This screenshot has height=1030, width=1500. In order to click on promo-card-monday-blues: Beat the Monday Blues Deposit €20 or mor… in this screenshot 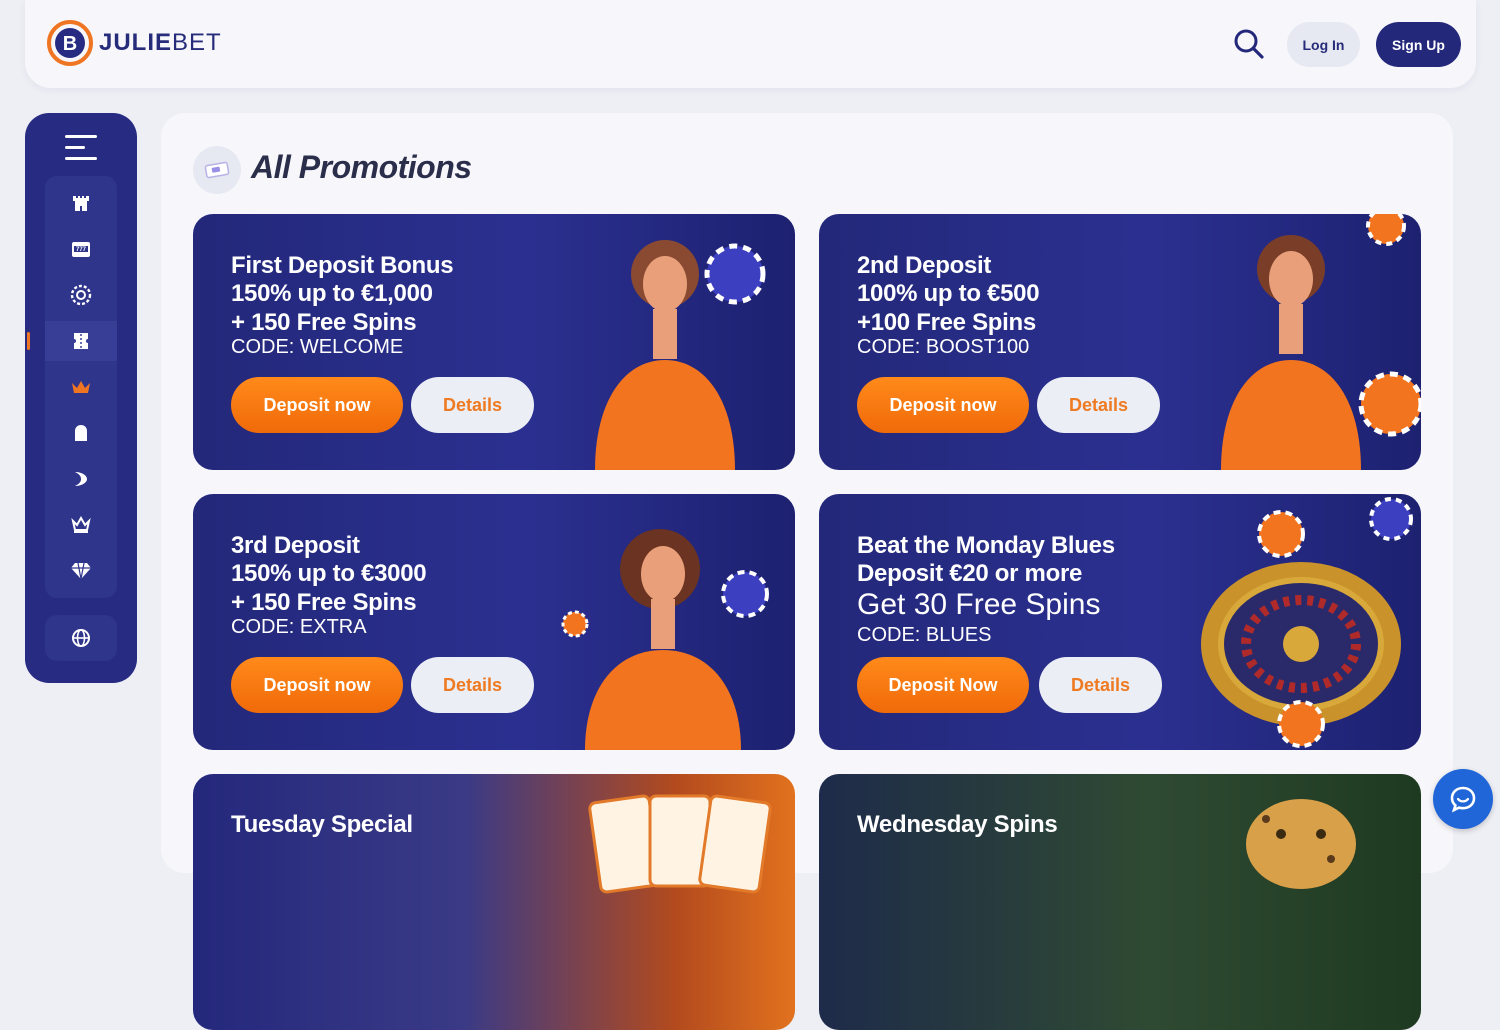, I will do `click(1120, 622)`.